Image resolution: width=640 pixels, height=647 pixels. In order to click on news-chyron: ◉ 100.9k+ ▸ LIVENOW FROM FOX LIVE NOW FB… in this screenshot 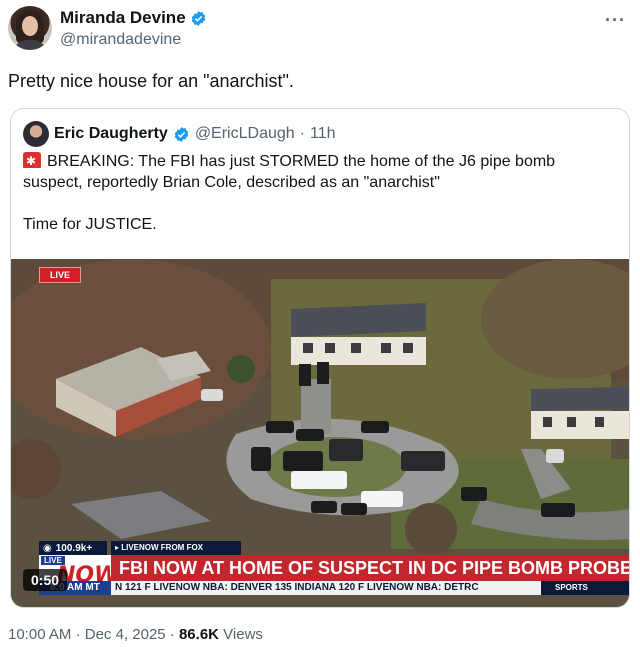, I will do `click(334, 570)`.